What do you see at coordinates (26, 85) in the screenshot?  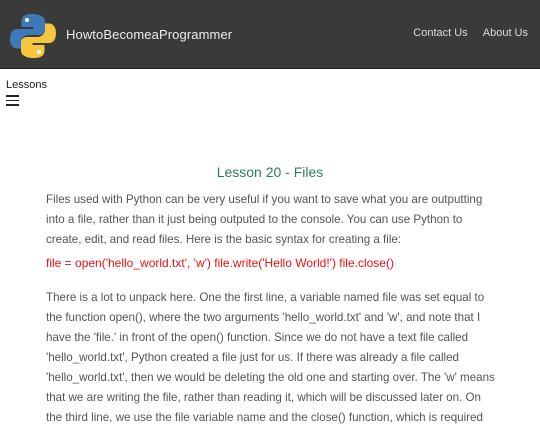 I see `lessons-label: Lessons` at bounding box center [26, 85].